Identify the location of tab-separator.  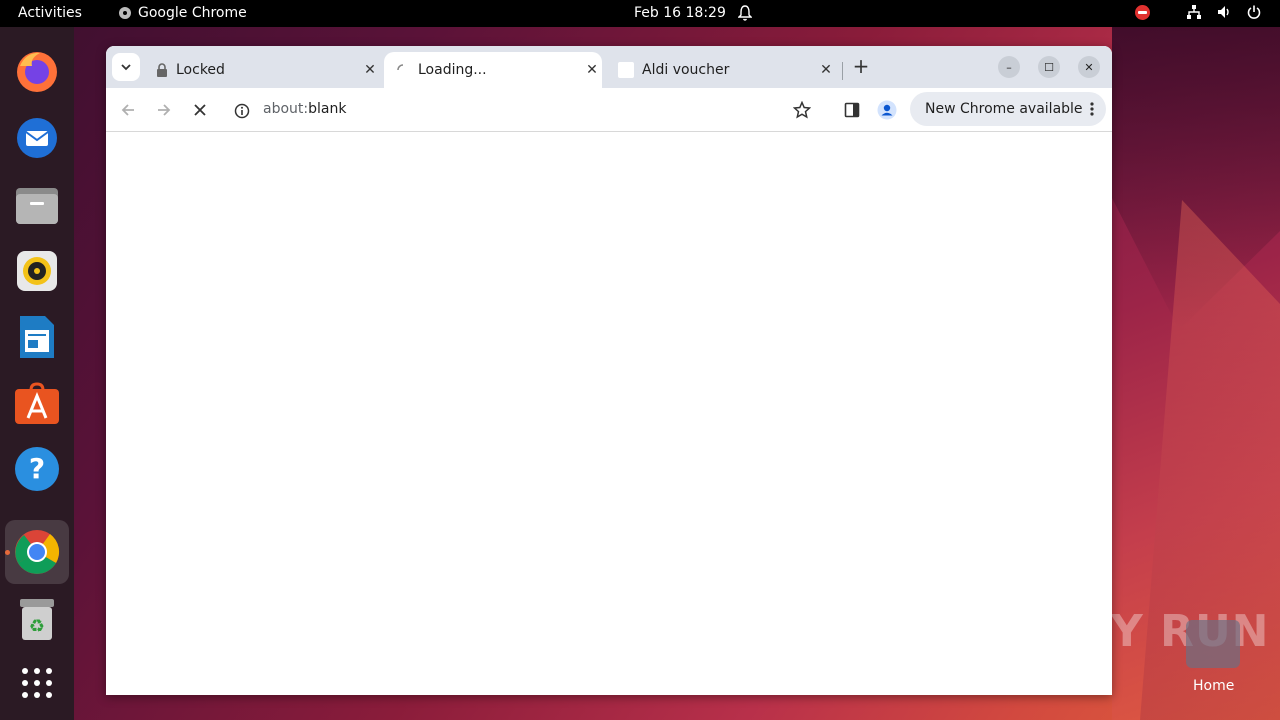
(842, 71).